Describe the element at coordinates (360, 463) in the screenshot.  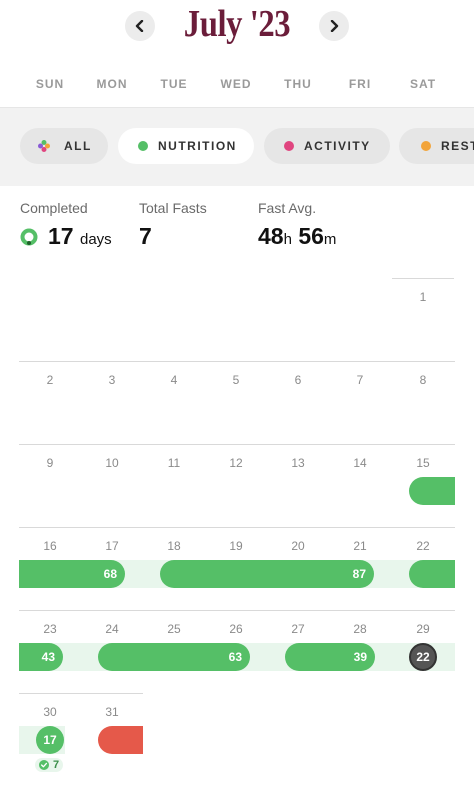
I see `day-14: 14` at that location.